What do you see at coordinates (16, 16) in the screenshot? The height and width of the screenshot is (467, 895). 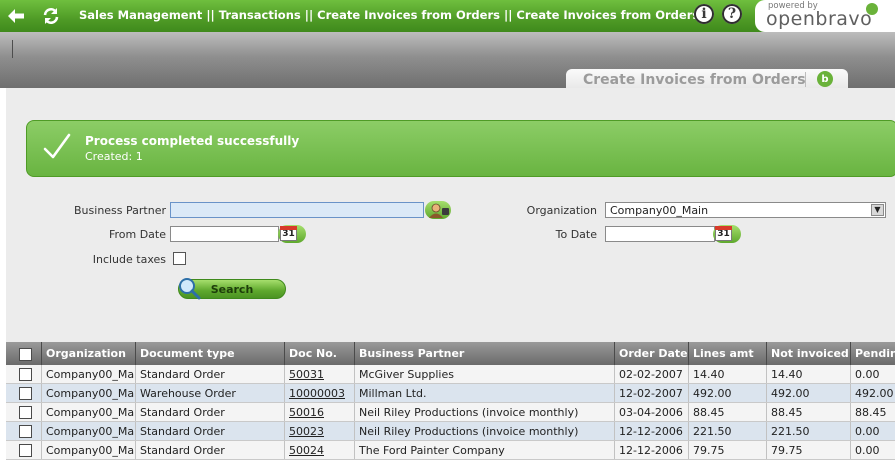 I see `back-arrow-icon` at bounding box center [16, 16].